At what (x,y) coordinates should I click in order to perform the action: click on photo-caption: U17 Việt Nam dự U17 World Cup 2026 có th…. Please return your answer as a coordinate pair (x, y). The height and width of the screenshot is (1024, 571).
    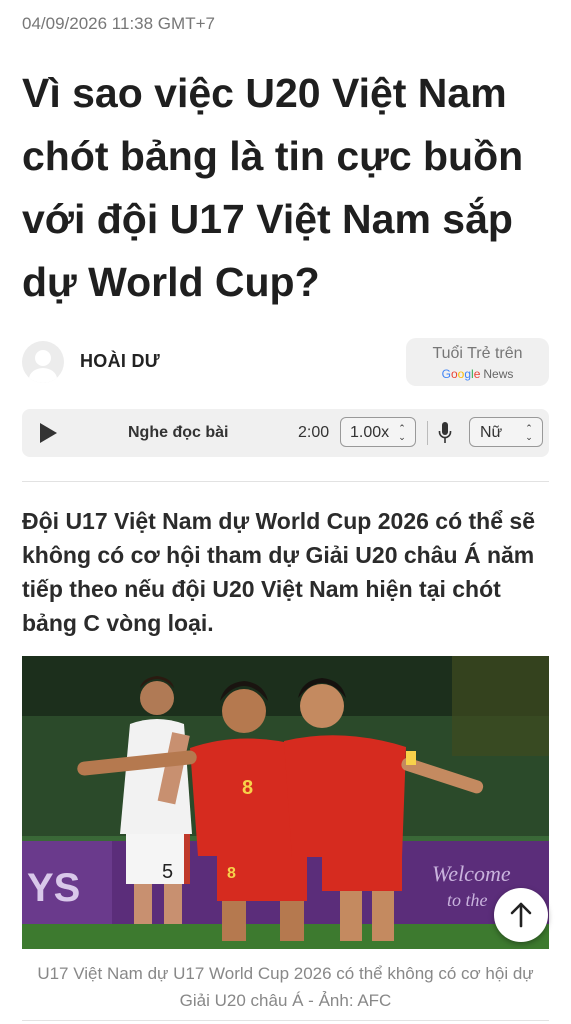
    Looking at the image, I should click on (285, 987).